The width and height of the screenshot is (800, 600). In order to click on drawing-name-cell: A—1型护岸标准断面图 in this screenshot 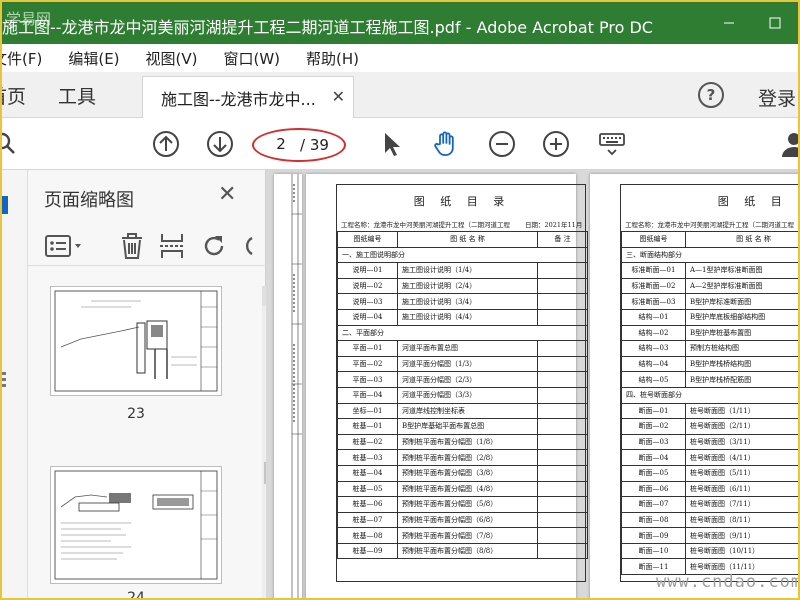, I will do `click(741, 270)`.